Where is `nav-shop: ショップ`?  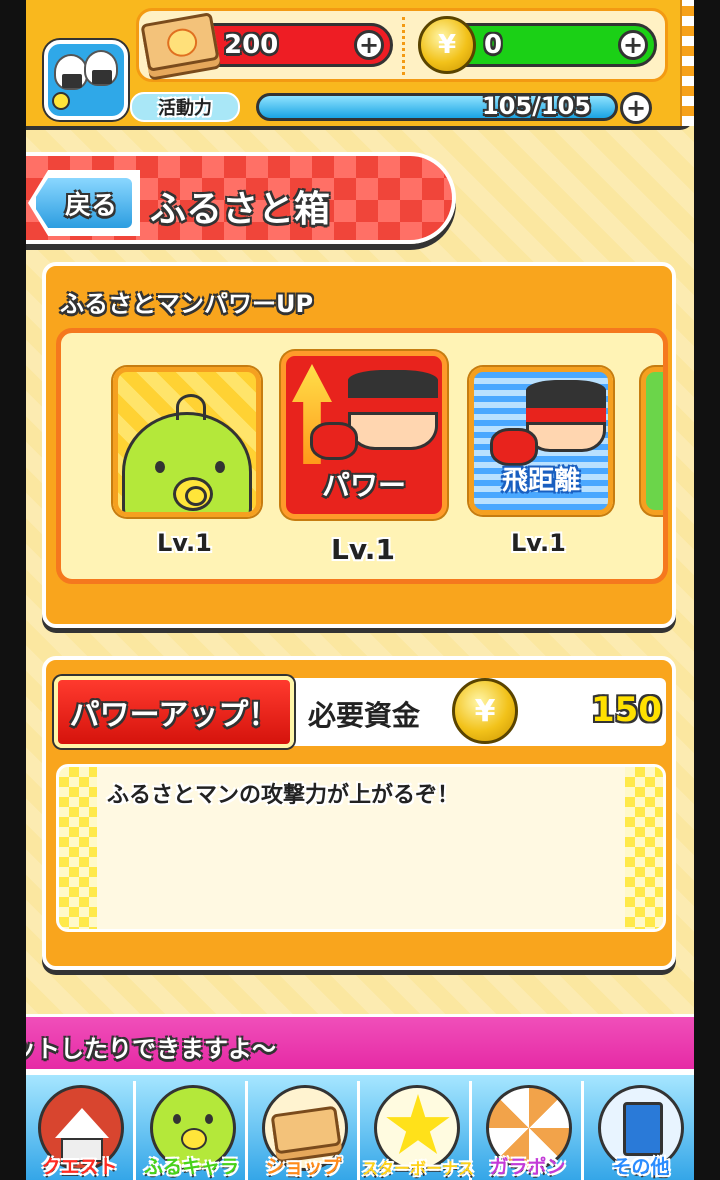
nav-shop: ショップ is located at coordinates (305, 1130).